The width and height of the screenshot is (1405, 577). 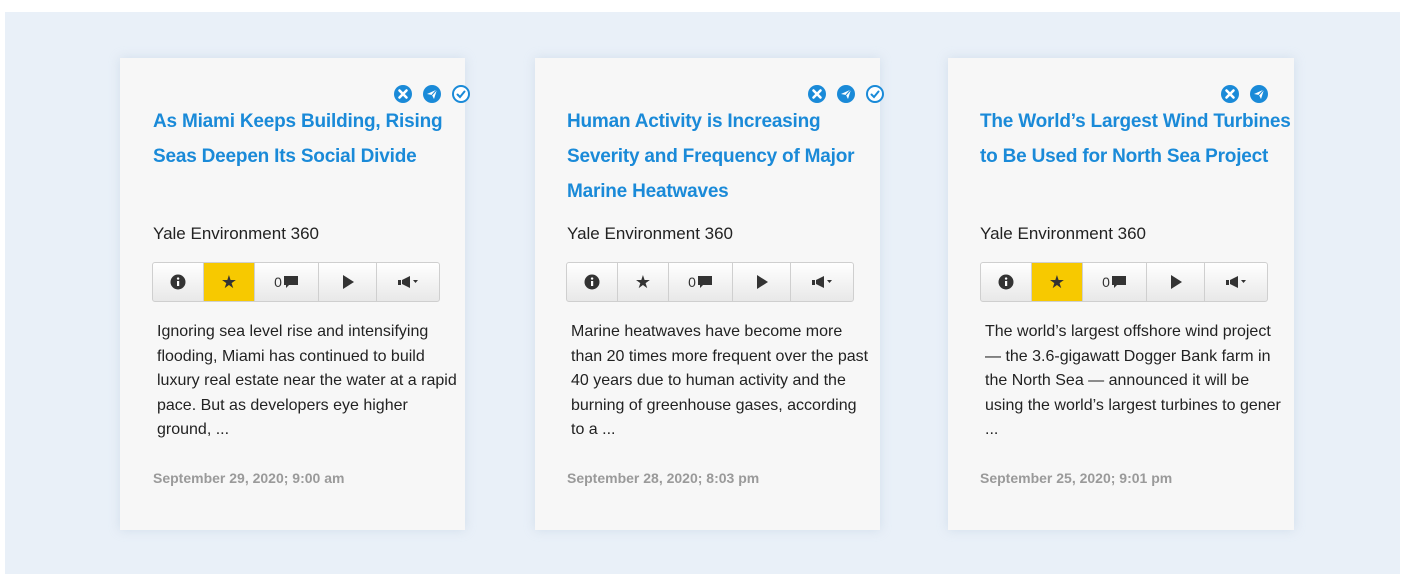 I want to click on article-date: September 25, 2020; 9:01 pm, so click(x=1076, y=478).